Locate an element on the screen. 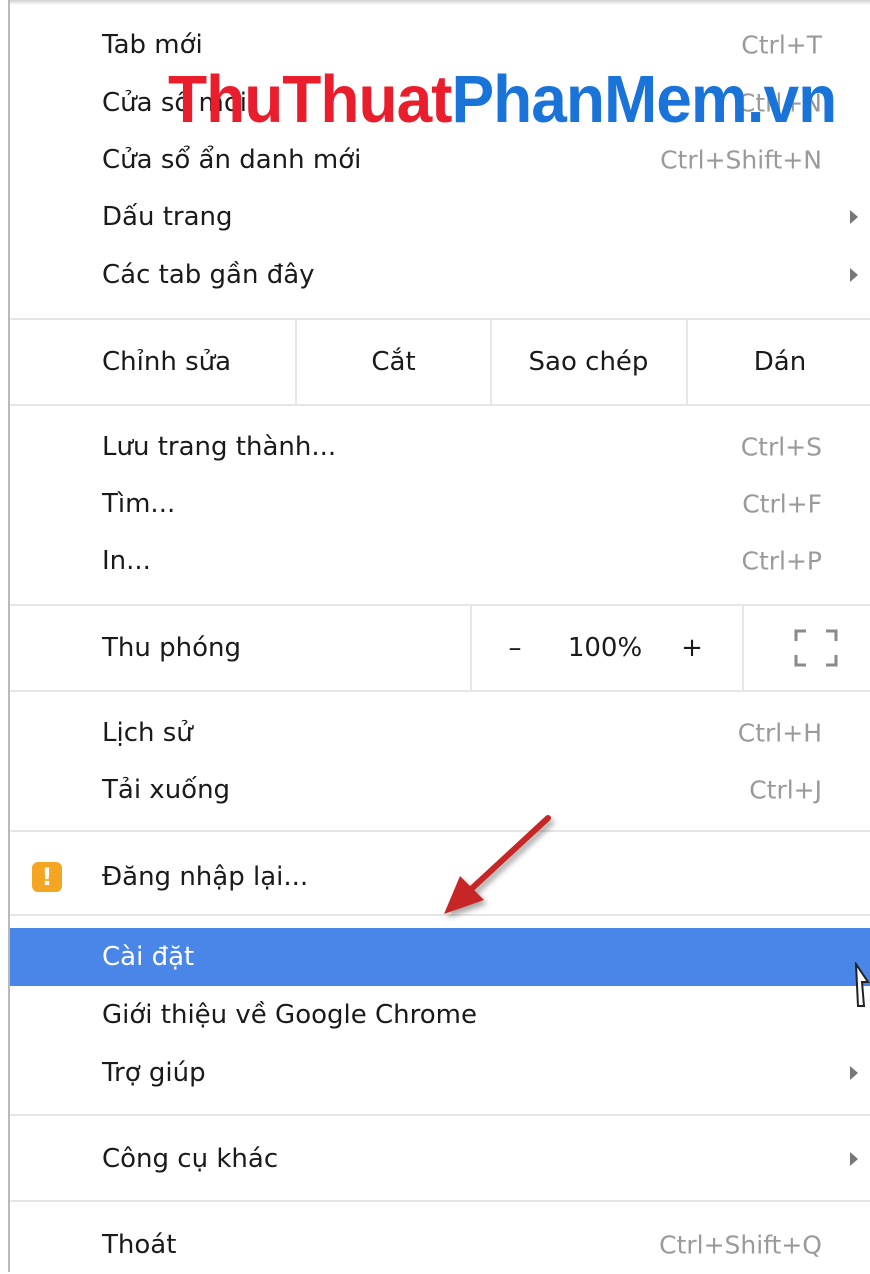 Image resolution: width=870 pixels, height=1274 pixels. copy-button: Sao chép is located at coordinates (588, 362).